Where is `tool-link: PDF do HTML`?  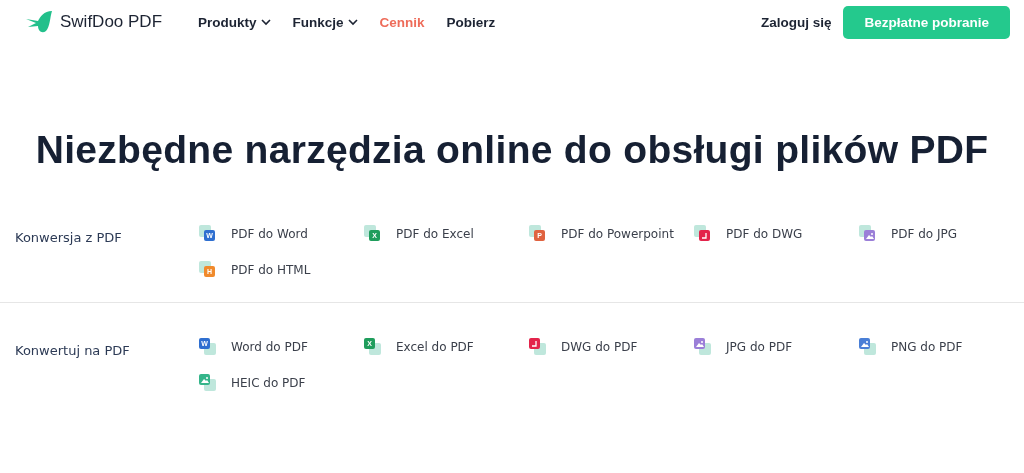 tool-link: PDF do HTML is located at coordinates (271, 270).